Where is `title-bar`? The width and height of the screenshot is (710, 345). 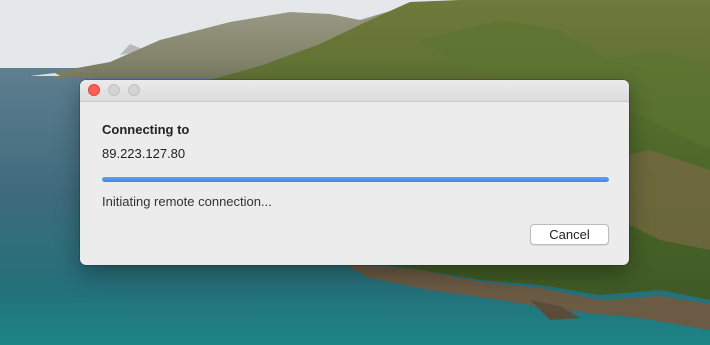 title-bar is located at coordinates (354, 91).